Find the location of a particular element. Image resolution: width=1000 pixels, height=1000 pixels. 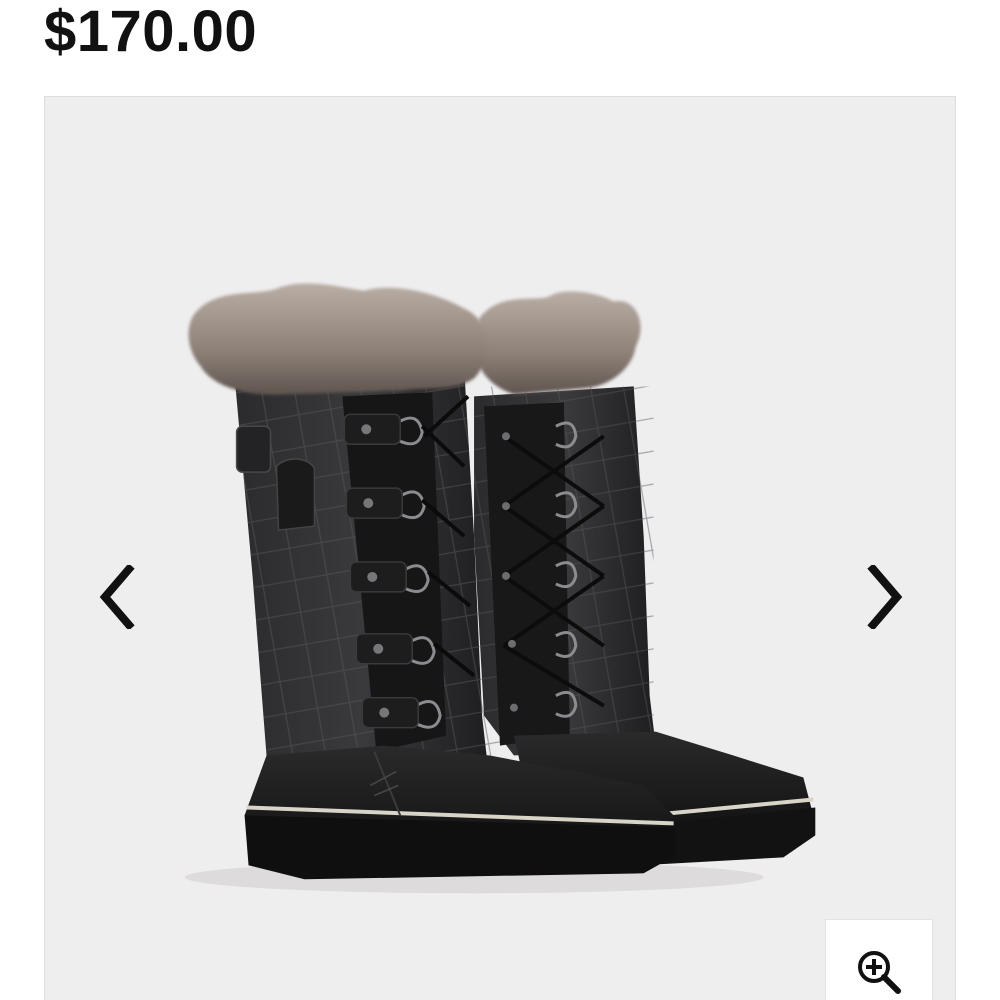

chevron-right-icon is located at coordinates (885, 597).